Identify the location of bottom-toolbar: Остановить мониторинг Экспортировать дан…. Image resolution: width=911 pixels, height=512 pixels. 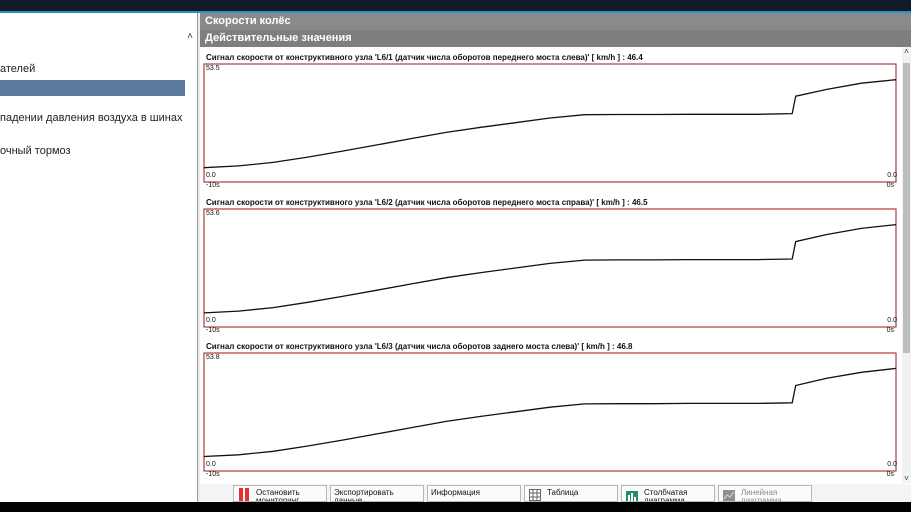
(555, 493).